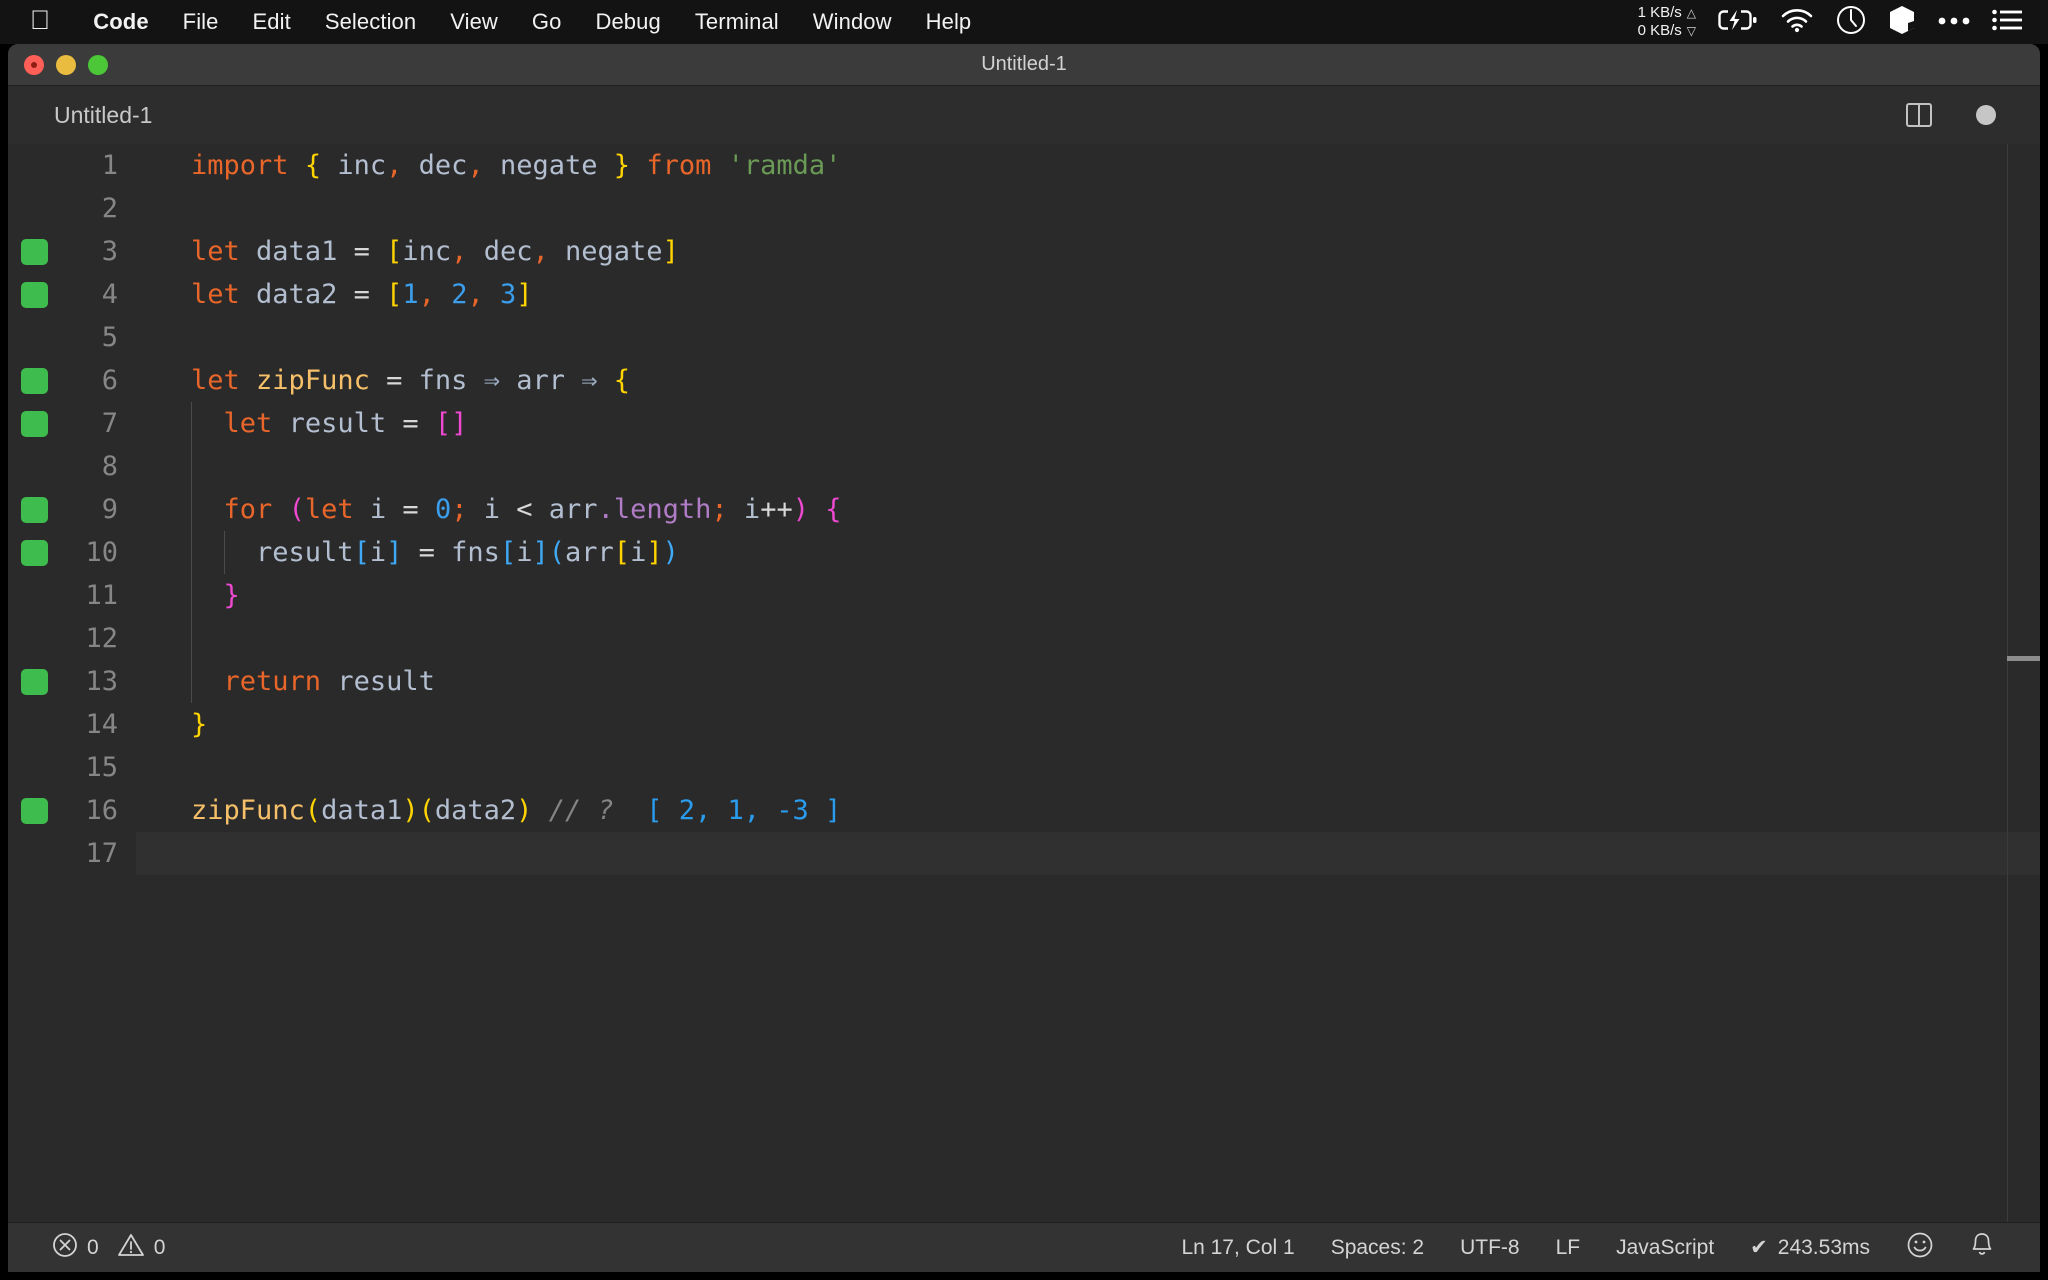  What do you see at coordinates (1568, 1248) in the screenshot?
I see `eol-setting: LF` at bounding box center [1568, 1248].